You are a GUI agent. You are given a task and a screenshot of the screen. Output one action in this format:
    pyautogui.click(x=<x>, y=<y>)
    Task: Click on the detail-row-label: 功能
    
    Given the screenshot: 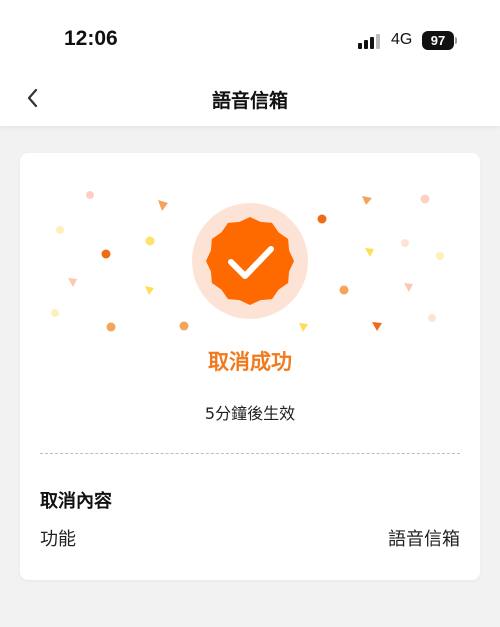 What is the action you would take?
    pyautogui.click(x=58, y=539)
    